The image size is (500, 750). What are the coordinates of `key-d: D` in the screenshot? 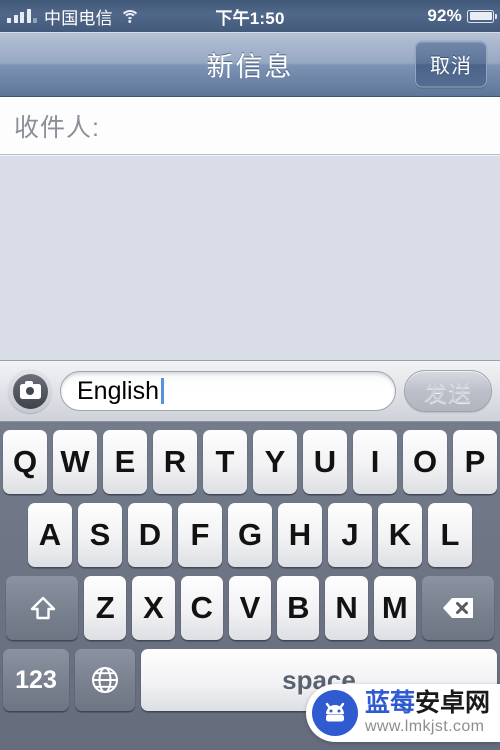 It's located at (150, 535).